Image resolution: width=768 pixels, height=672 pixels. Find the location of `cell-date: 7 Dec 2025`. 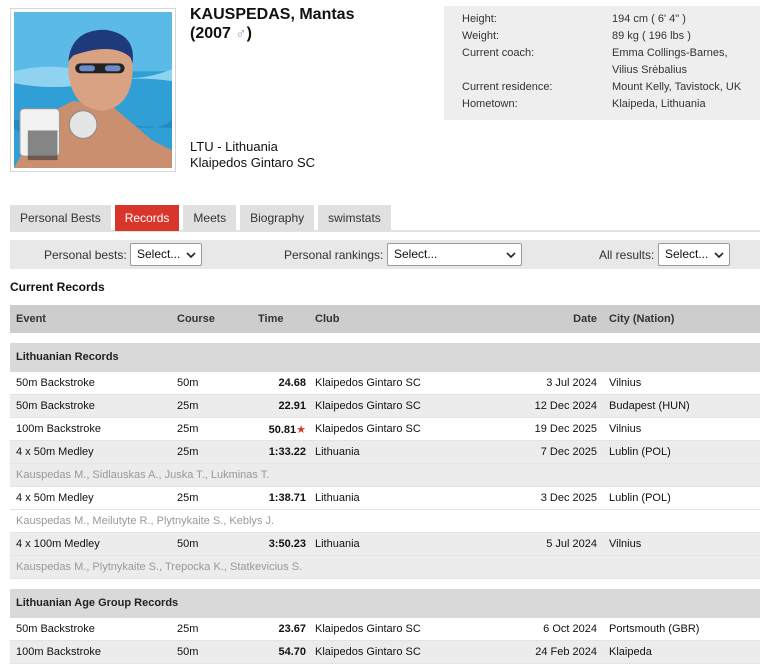

cell-date: 7 Dec 2025 is located at coordinates (568, 452).